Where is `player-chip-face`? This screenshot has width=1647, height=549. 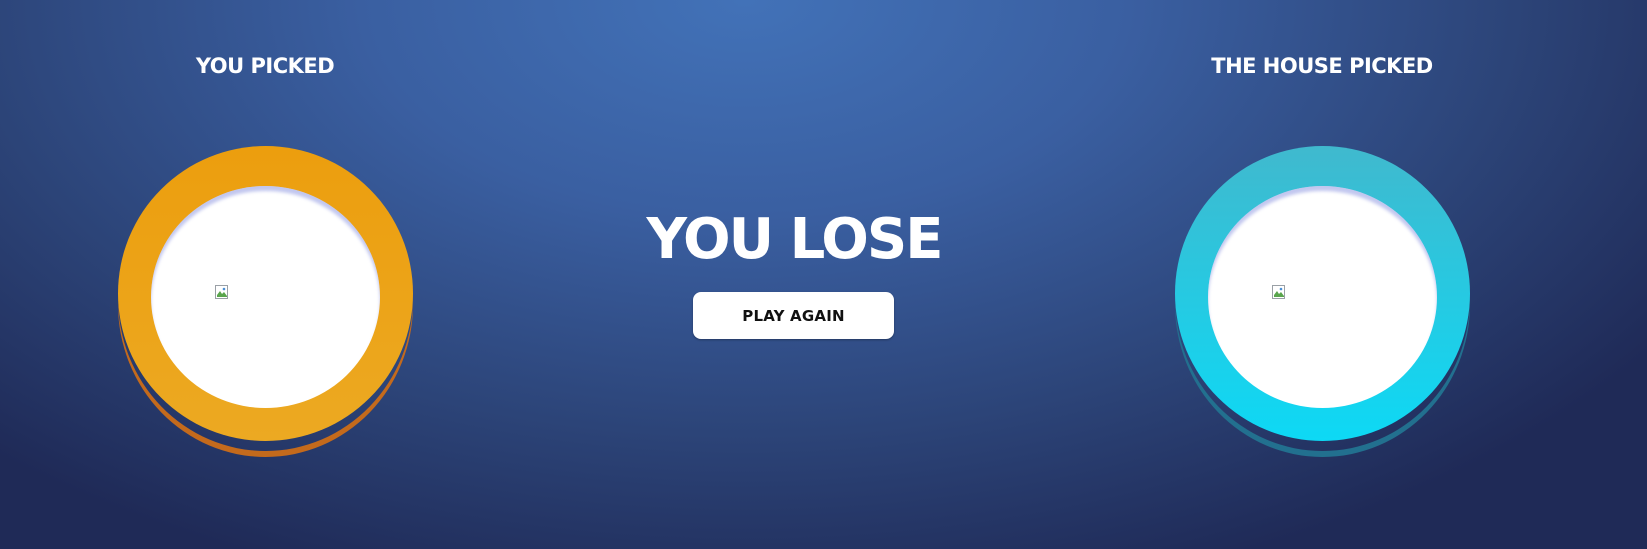 player-chip-face is located at coordinates (265, 297).